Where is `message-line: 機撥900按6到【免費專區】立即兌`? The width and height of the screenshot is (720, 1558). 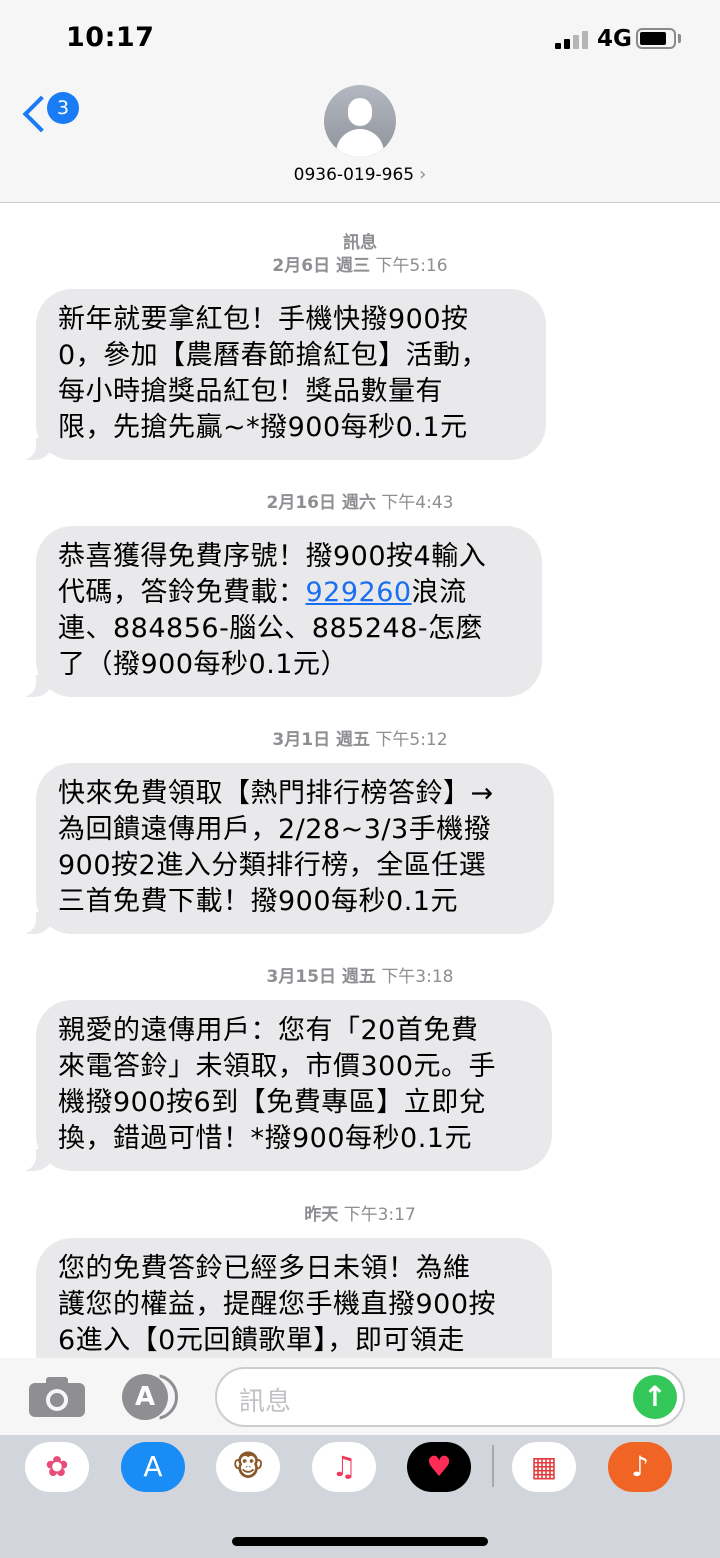
message-line: 機撥900按6到【免費專區】立即兌 is located at coordinates (272, 1102).